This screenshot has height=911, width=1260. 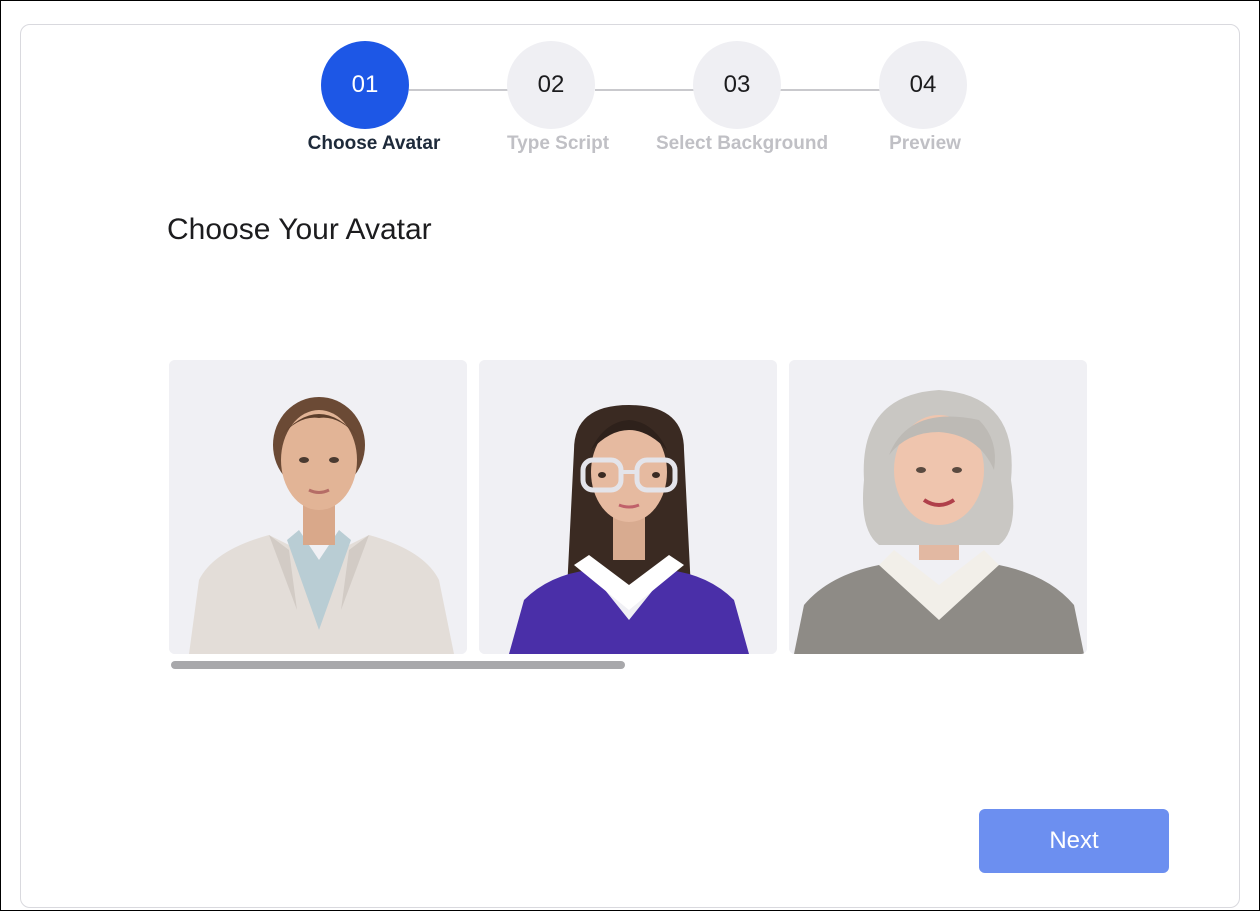 What do you see at coordinates (398, 665) in the screenshot?
I see `carousel-scrollbar-thumb` at bounding box center [398, 665].